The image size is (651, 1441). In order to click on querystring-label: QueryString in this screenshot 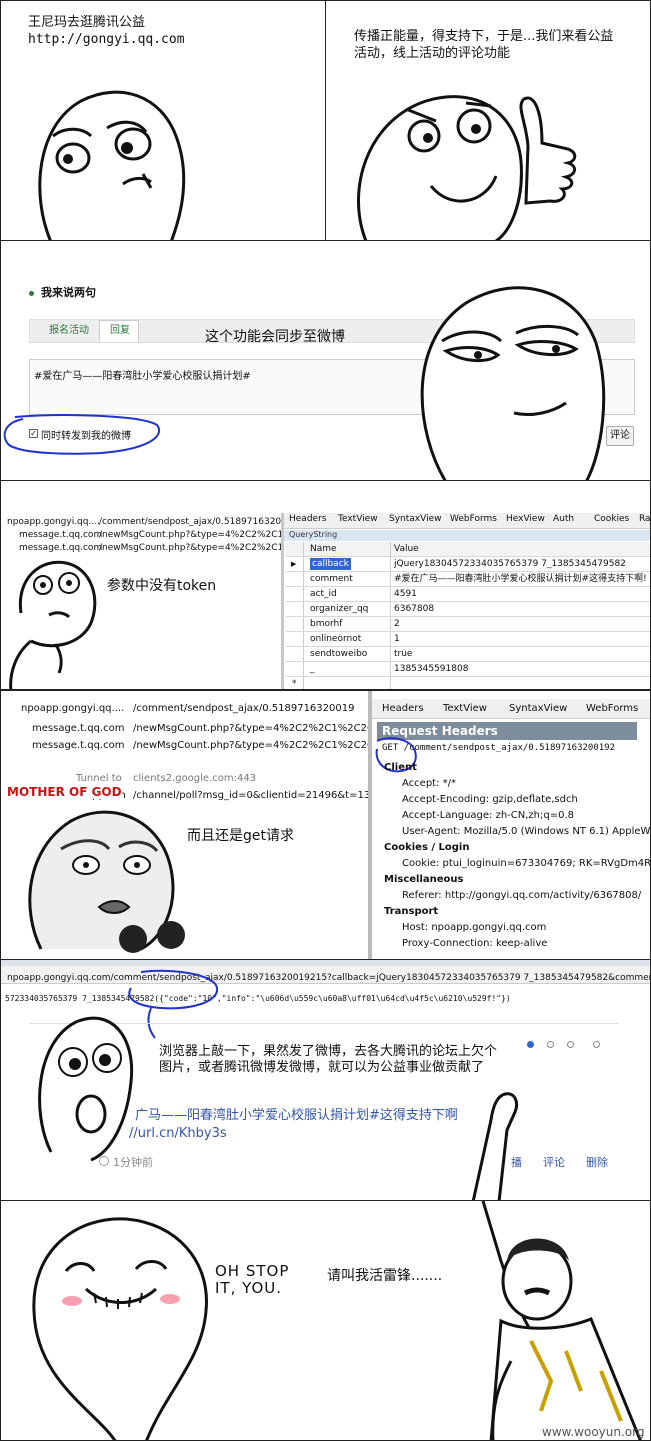, I will do `click(313, 534)`.